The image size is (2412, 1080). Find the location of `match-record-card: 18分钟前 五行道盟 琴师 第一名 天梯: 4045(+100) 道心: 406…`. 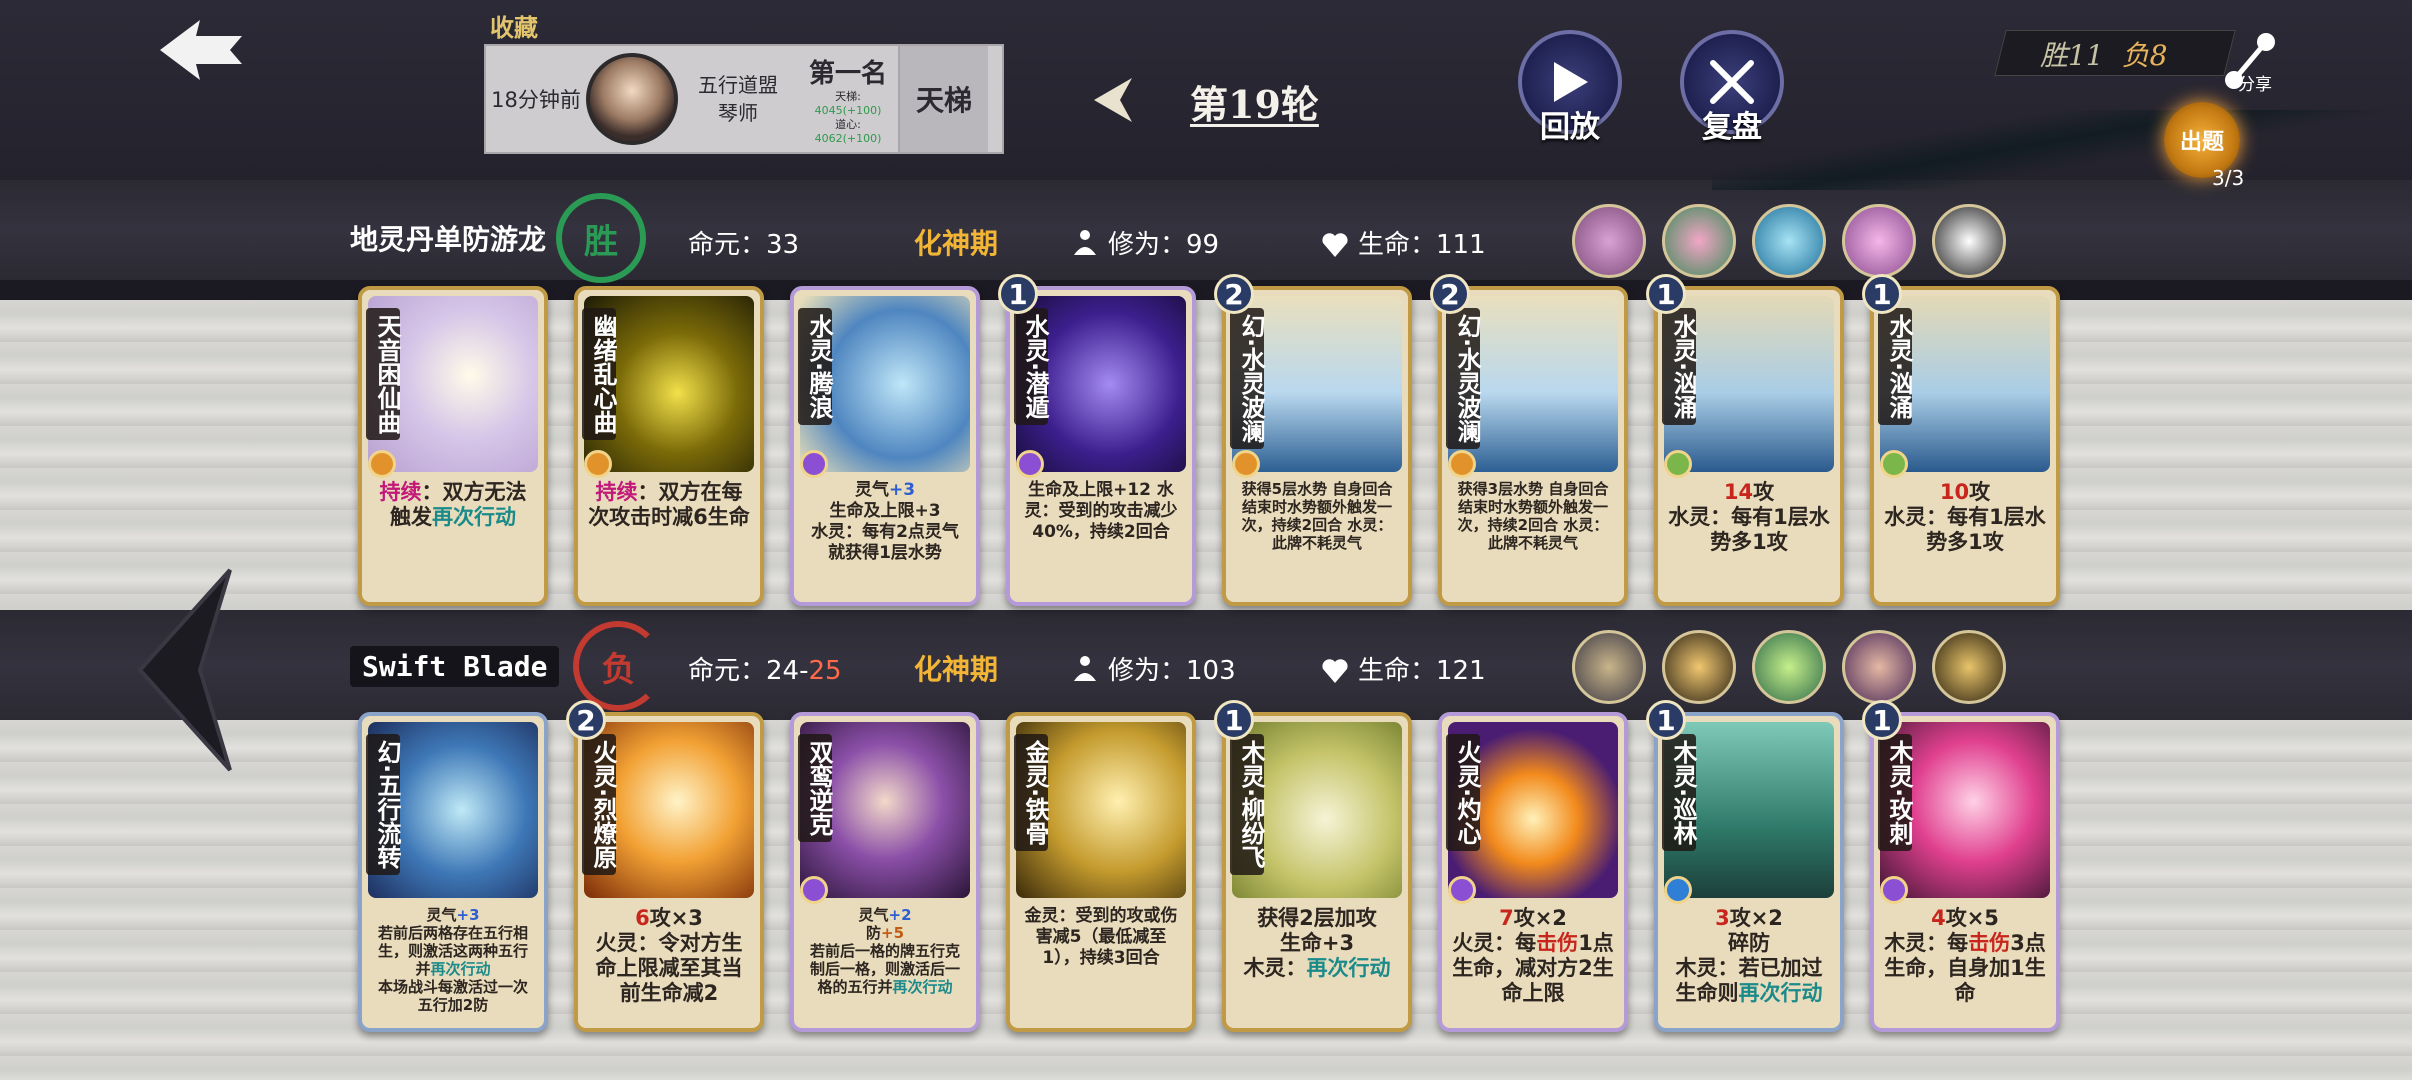

match-record-card: 18分钟前 五行道盟 琴师 第一名 天梯: 4045(+100) 道心: 406… is located at coordinates (744, 99).